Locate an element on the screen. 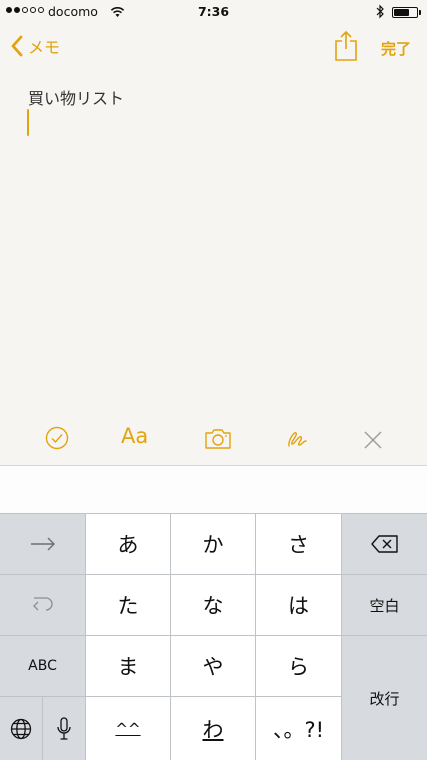 This screenshot has width=427, height=760. camera-icon is located at coordinates (218, 439).